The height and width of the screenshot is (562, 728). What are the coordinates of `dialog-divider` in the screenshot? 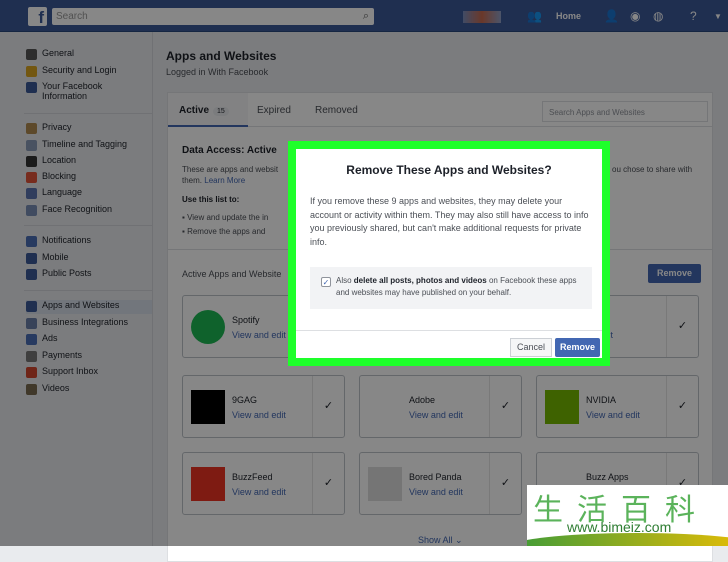 It's located at (449, 330).